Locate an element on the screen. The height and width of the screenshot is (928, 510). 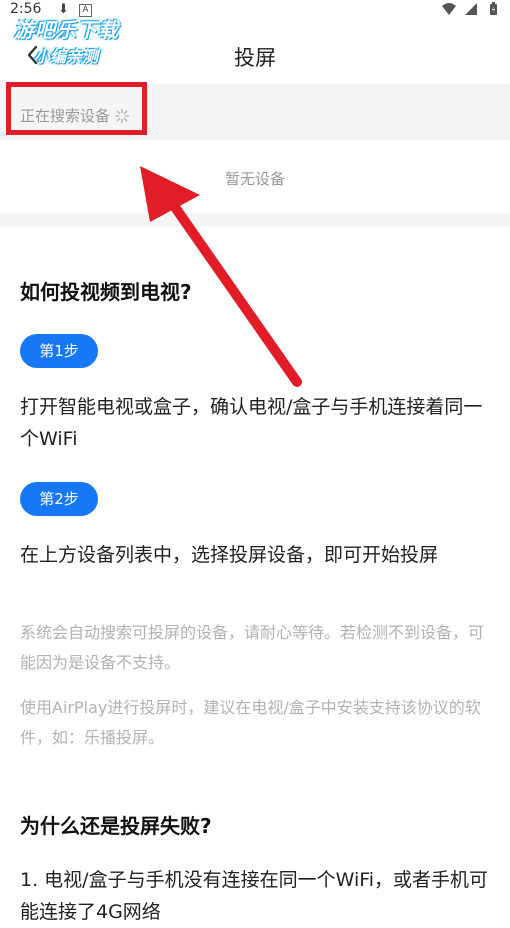
failure-reason-1: 1. 电视/盒子与手机没有连接在同一个WiFi，或者手机可能连接了4G网络 is located at coordinates (254, 896).